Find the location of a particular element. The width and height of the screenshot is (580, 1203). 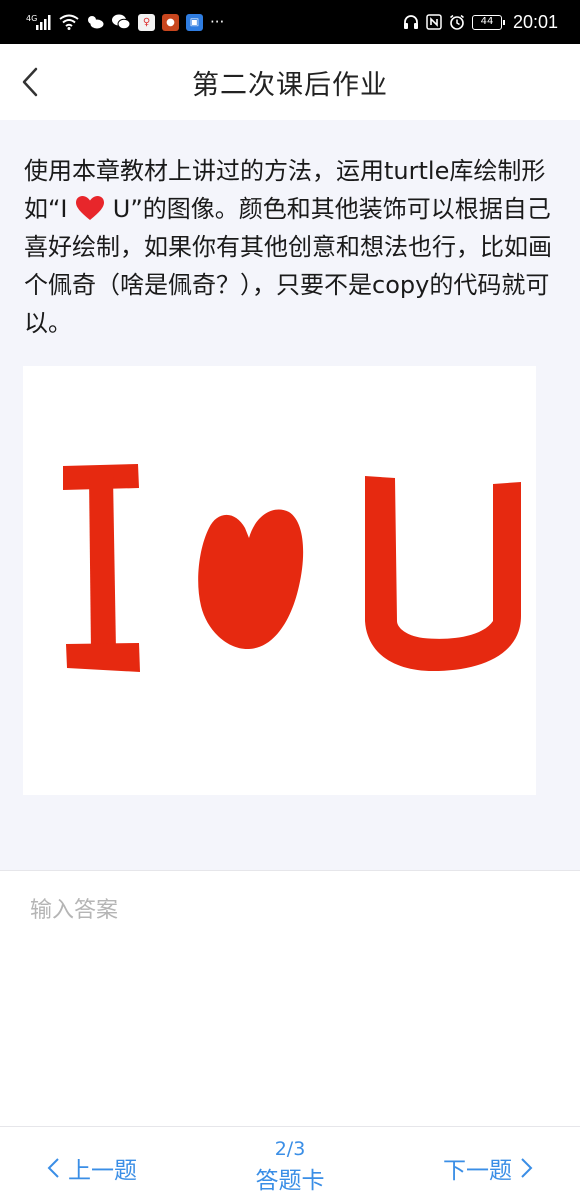

back-button is located at coordinates (30, 82).